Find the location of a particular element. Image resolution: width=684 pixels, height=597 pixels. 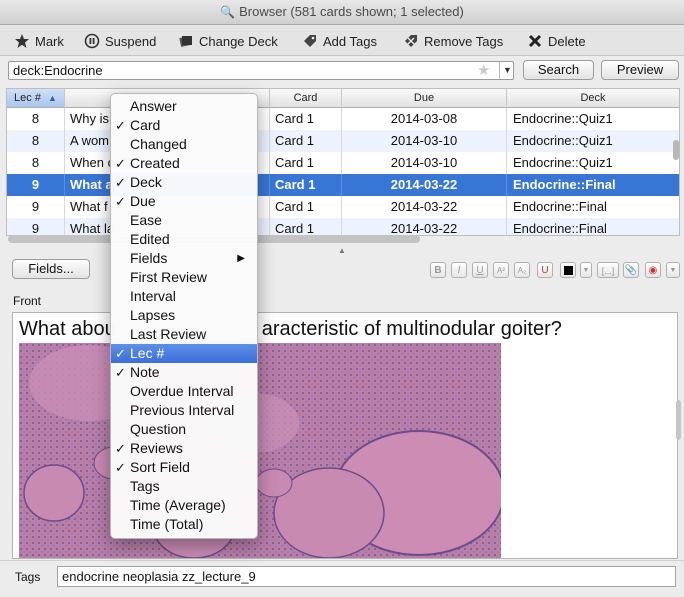

pause-icon is located at coordinates (92, 41).